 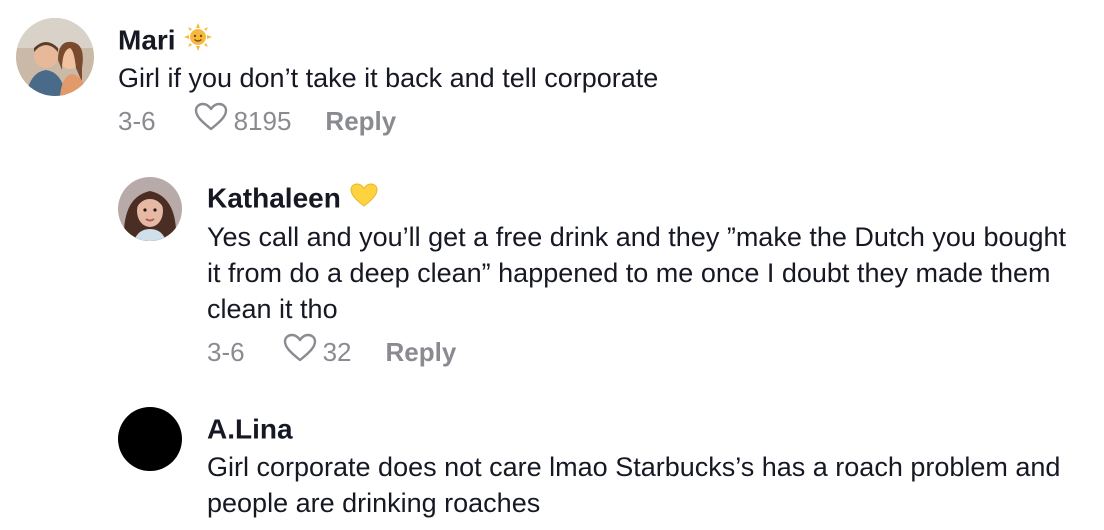 What do you see at coordinates (364, 199) in the screenshot?
I see `yellow-heart-icon` at bounding box center [364, 199].